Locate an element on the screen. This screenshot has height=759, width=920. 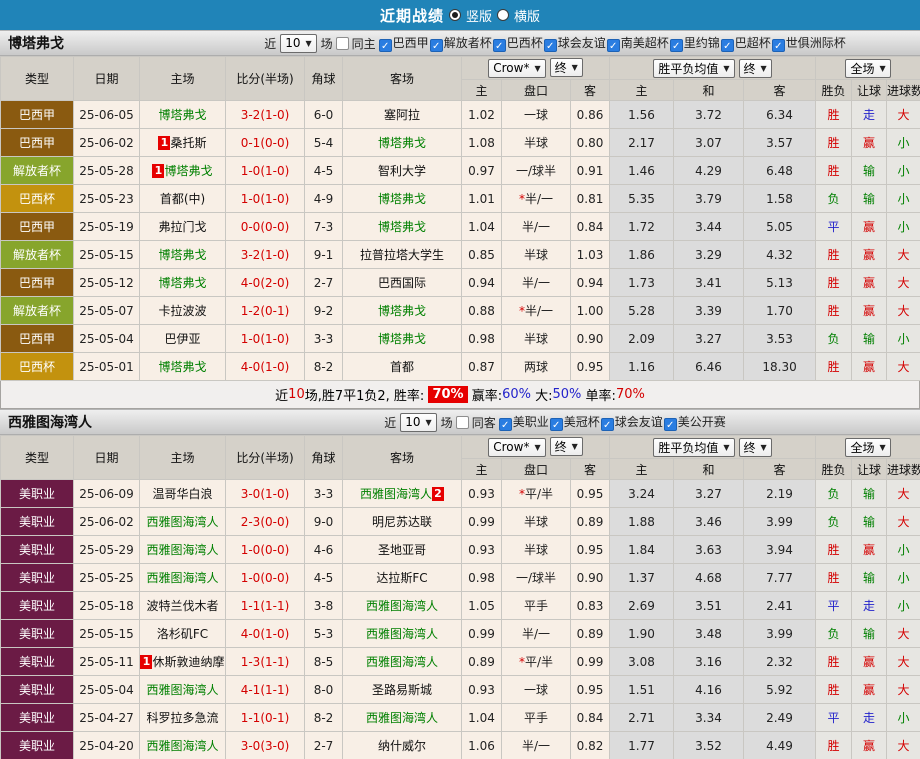
fulltime-score: 4-0 is located at coordinates (250, 282).